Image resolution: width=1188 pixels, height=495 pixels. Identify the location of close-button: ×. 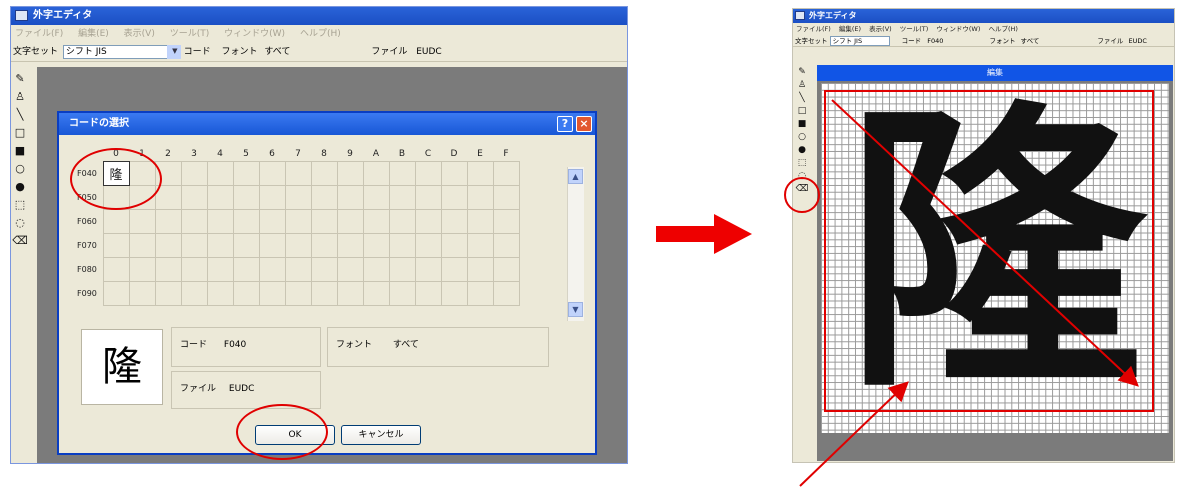
(584, 124).